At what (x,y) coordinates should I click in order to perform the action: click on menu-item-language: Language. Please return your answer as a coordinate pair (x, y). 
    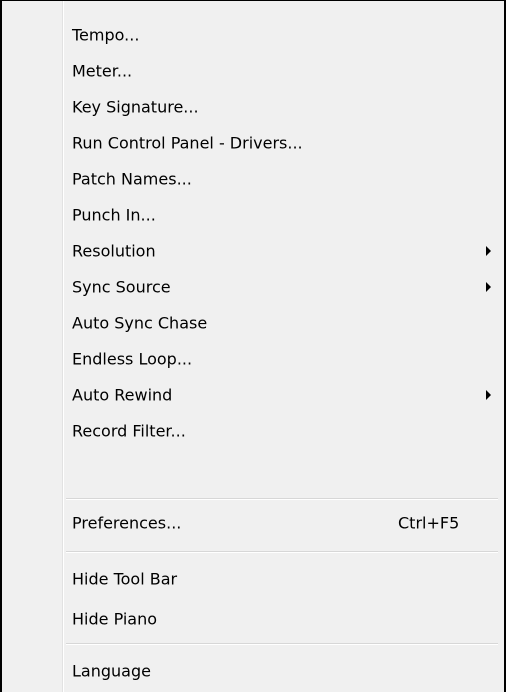
    Looking at the image, I should click on (253, 671).